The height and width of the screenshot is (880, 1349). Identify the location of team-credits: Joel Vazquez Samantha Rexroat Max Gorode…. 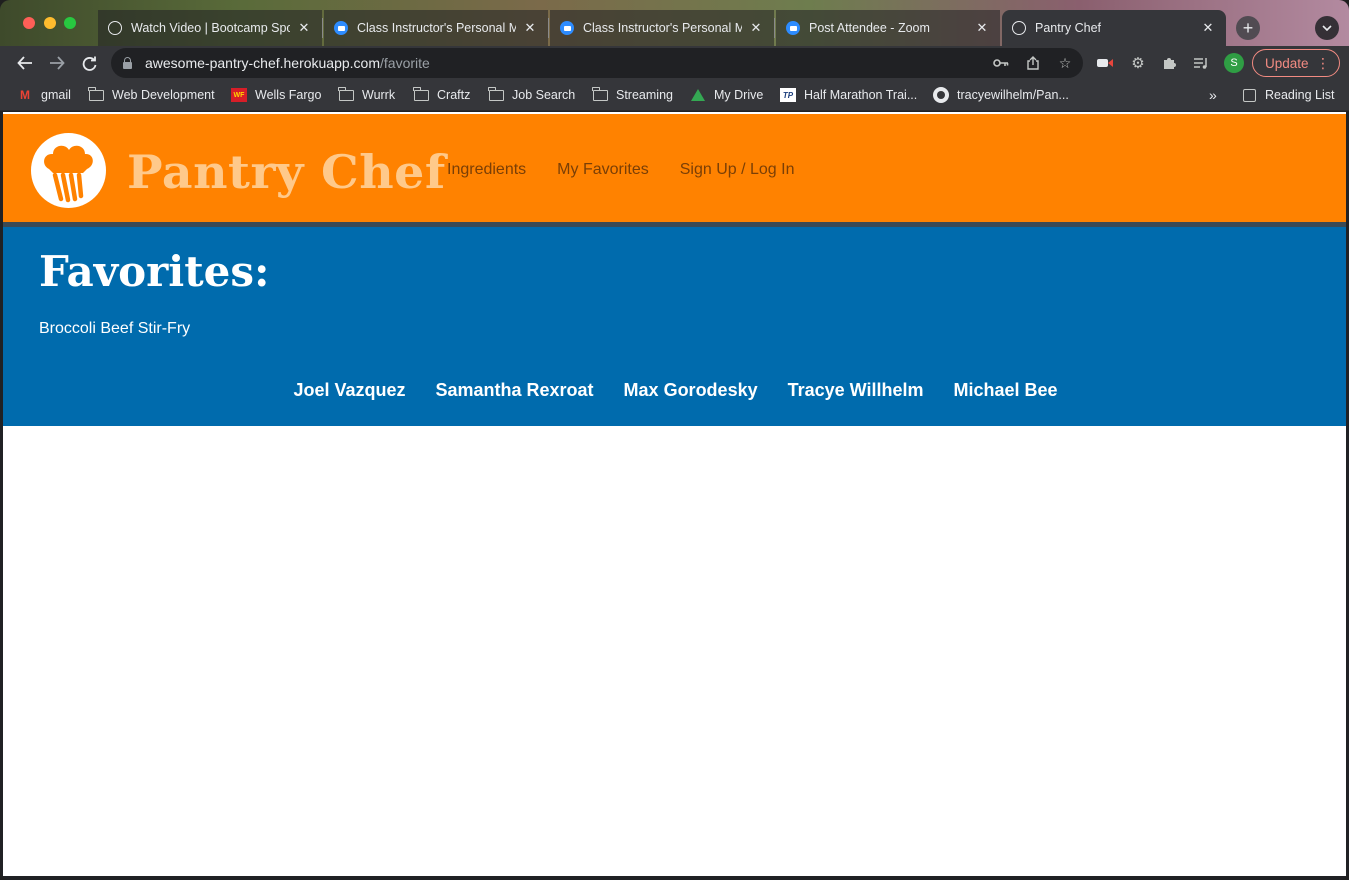
(674, 390).